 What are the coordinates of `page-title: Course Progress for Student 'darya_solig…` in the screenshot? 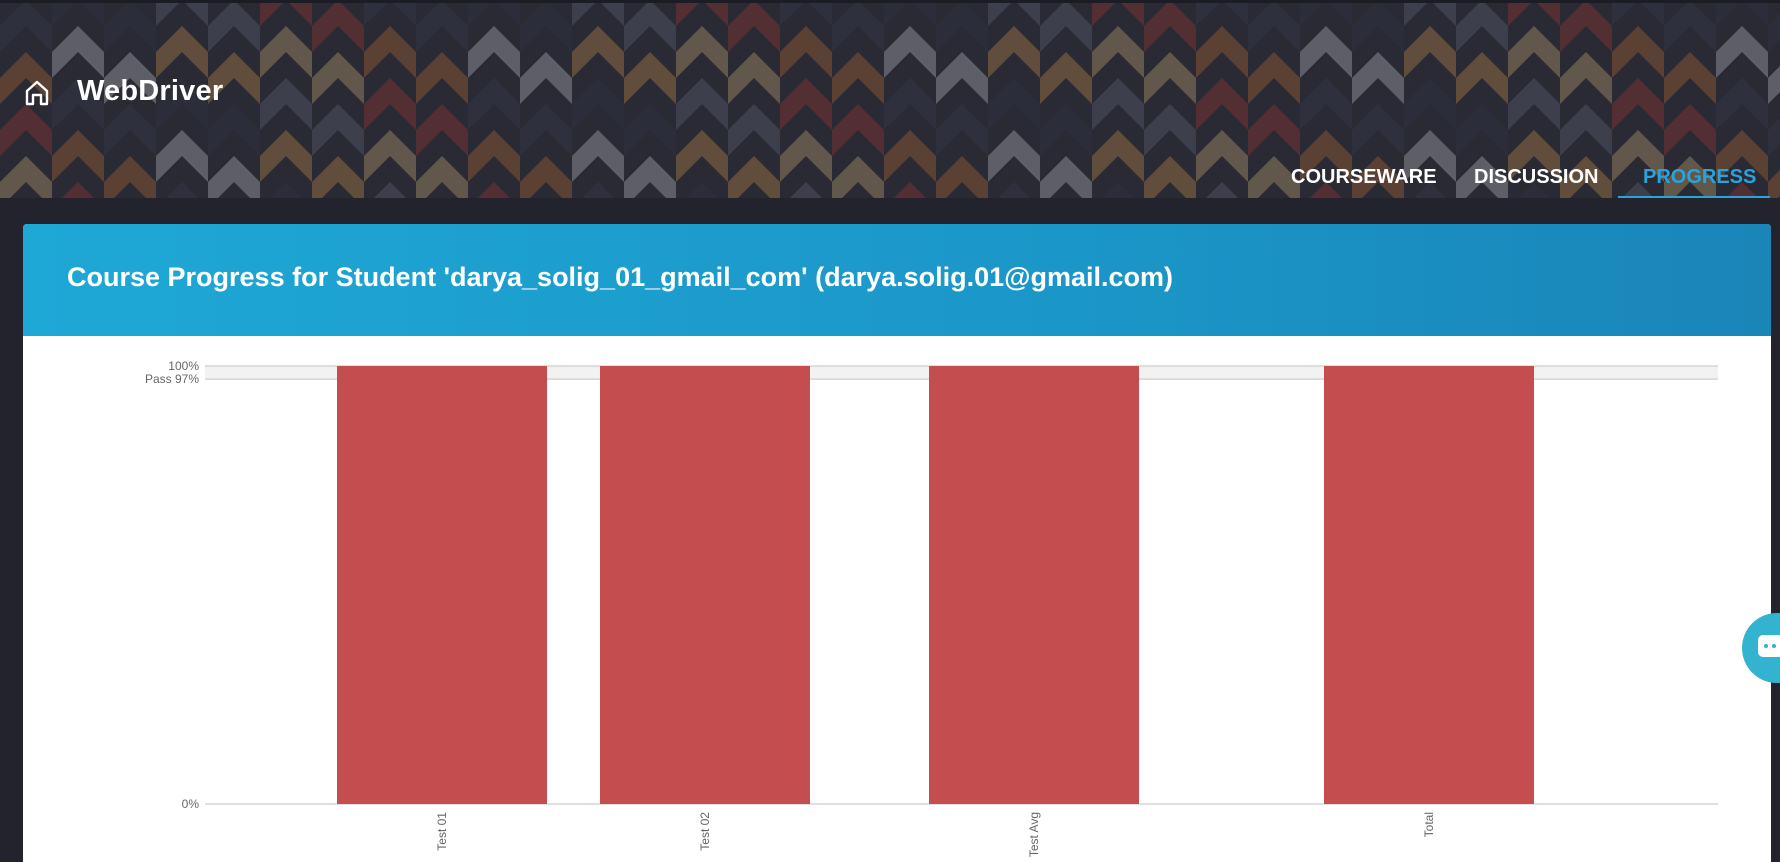 It's located at (620, 277).